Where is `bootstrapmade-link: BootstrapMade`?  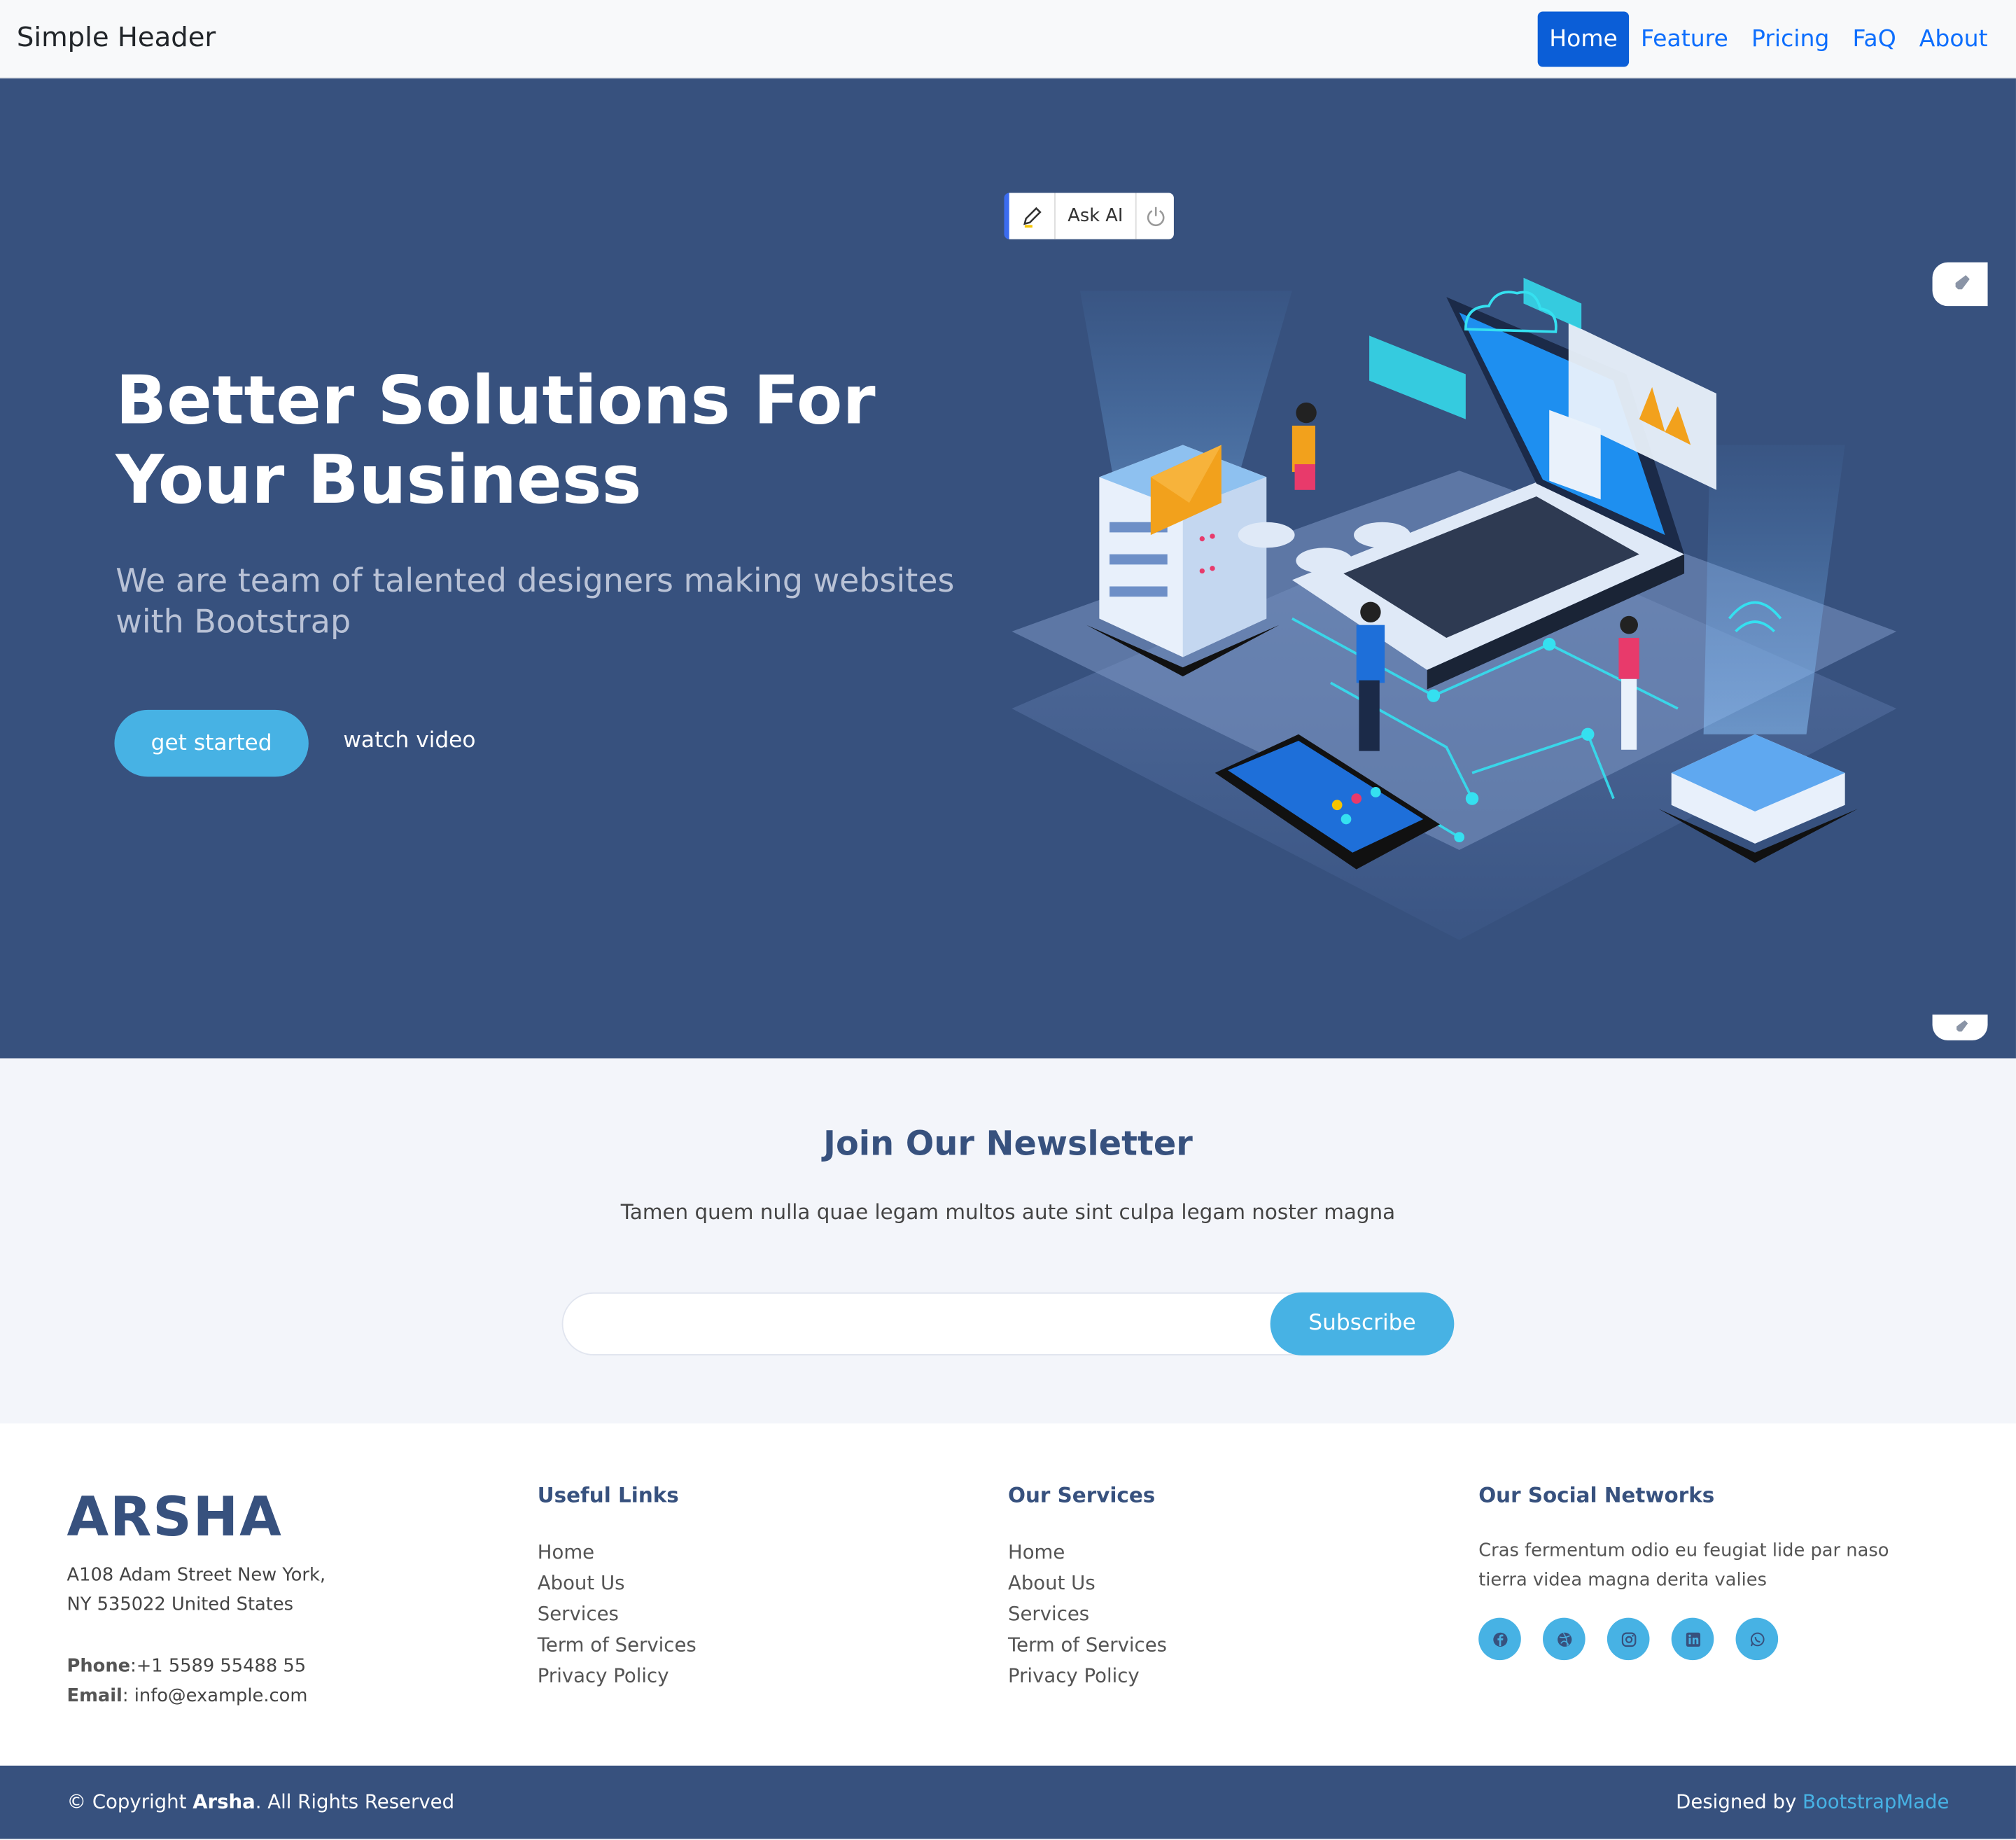
bootstrapmade-link: BootstrapMade is located at coordinates (1875, 1801).